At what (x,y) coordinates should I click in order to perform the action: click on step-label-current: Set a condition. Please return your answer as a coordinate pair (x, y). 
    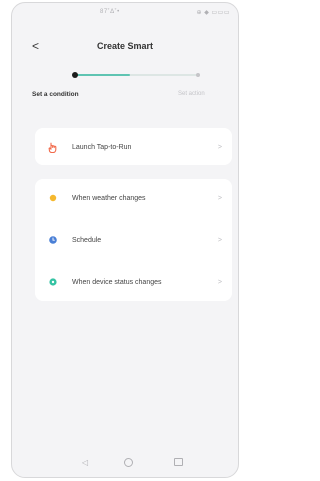
    Looking at the image, I should click on (55, 94).